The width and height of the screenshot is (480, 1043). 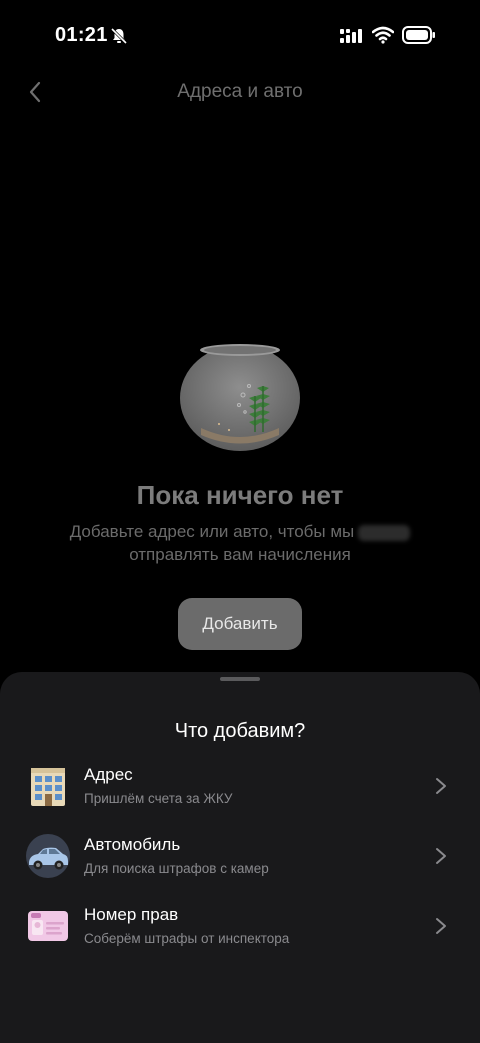 What do you see at coordinates (81, 35) in the screenshot?
I see `status-time: 01:21` at bounding box center [81, 35].